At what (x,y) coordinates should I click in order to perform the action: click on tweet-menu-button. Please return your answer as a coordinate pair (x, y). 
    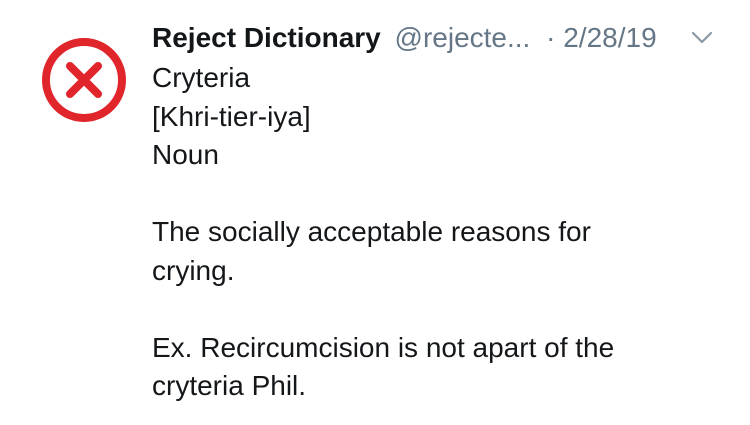
    Looking at the image, I should click on (702, 38).